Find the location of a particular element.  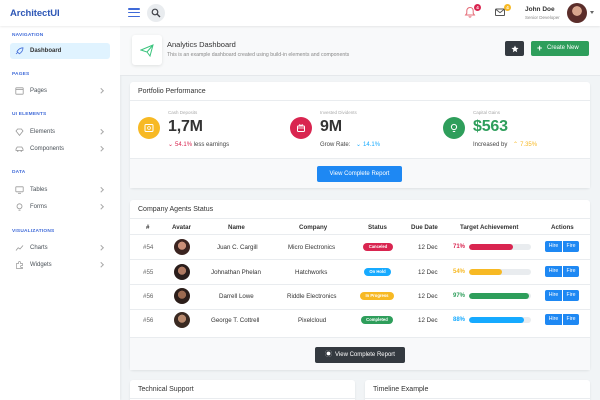

view-report-label: View Complete Report is located at coordinates (365, 355).